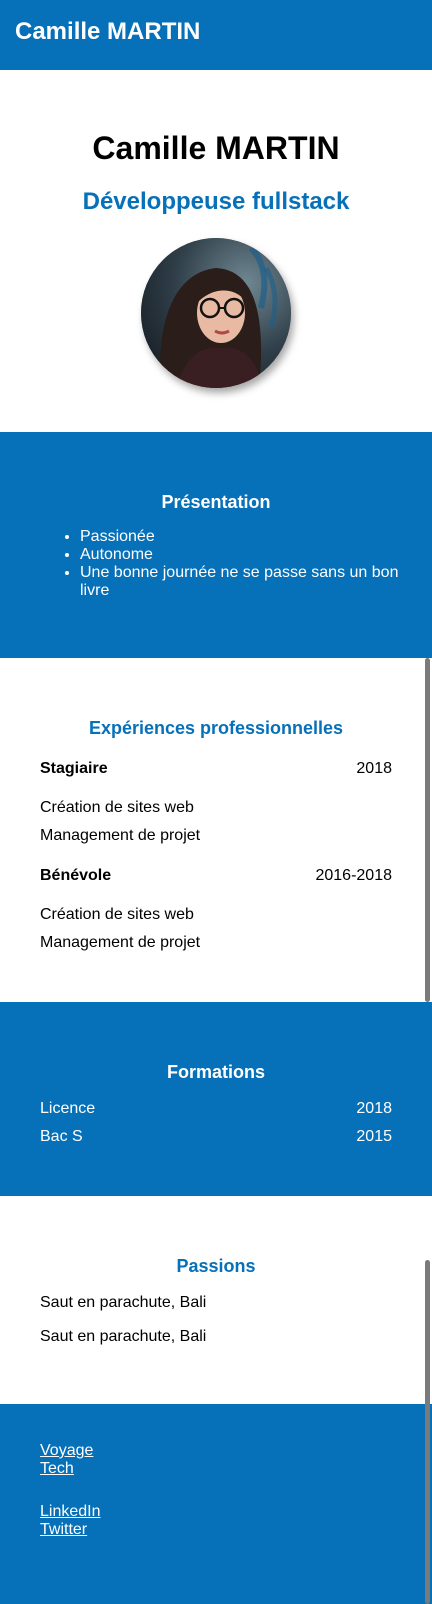  What do you see at coordinates (374, 1108) in the screenshot?
I see `formation-year: 2018` at bounding box center [374, 1108].